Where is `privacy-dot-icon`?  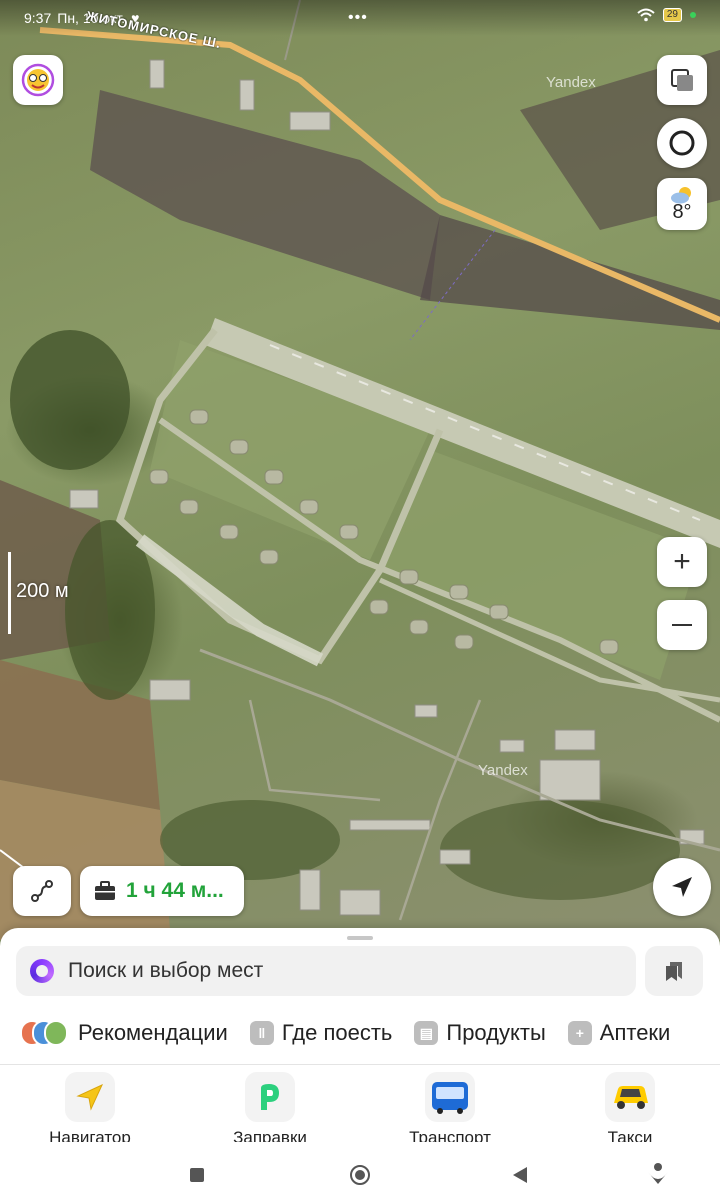
privacy-dot-icon is located at coordinates (693, 15).